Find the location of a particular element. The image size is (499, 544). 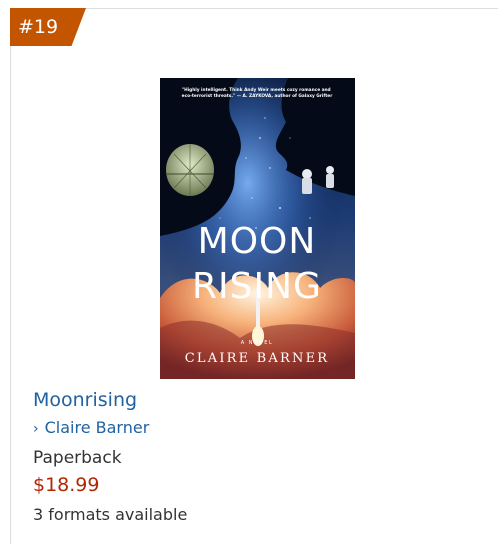

price-link: $18.99 is located at coordinates (66, 485).